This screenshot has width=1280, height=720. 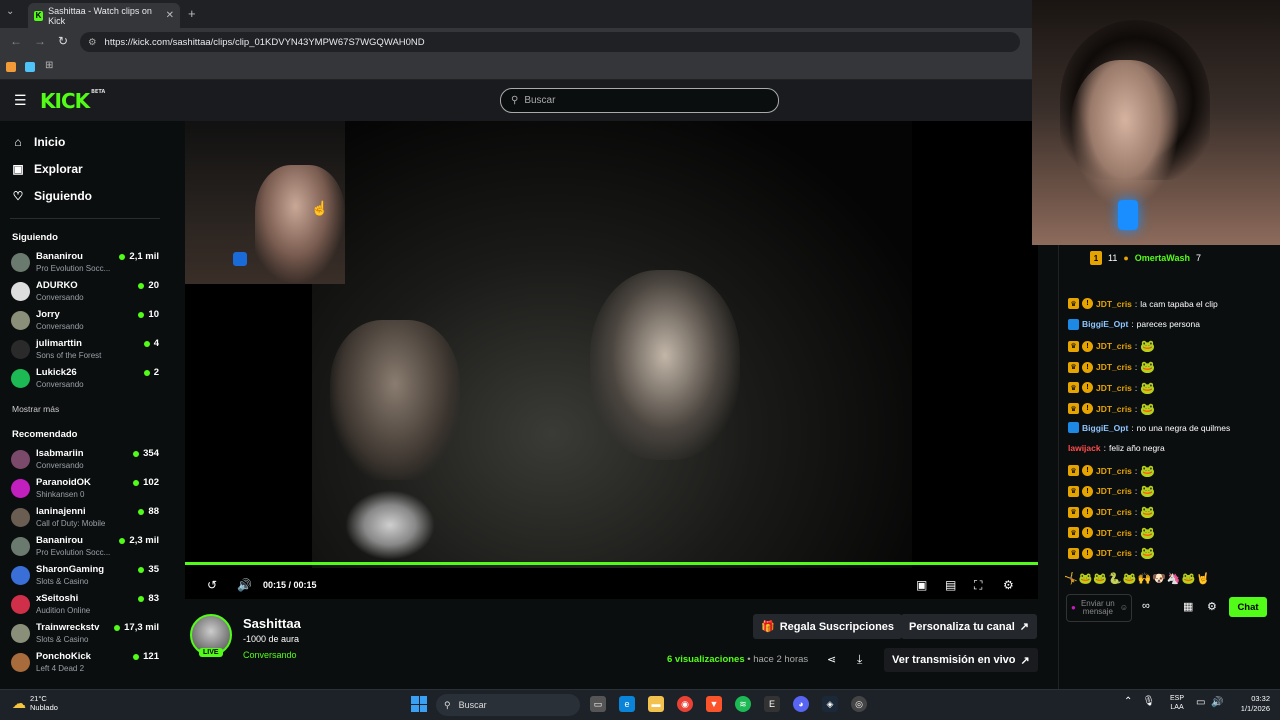 What do you see at coordinates (1008, 585) in the screenshot?
I see `settings-icon: ⚙` at bounding box center [1008, 585].